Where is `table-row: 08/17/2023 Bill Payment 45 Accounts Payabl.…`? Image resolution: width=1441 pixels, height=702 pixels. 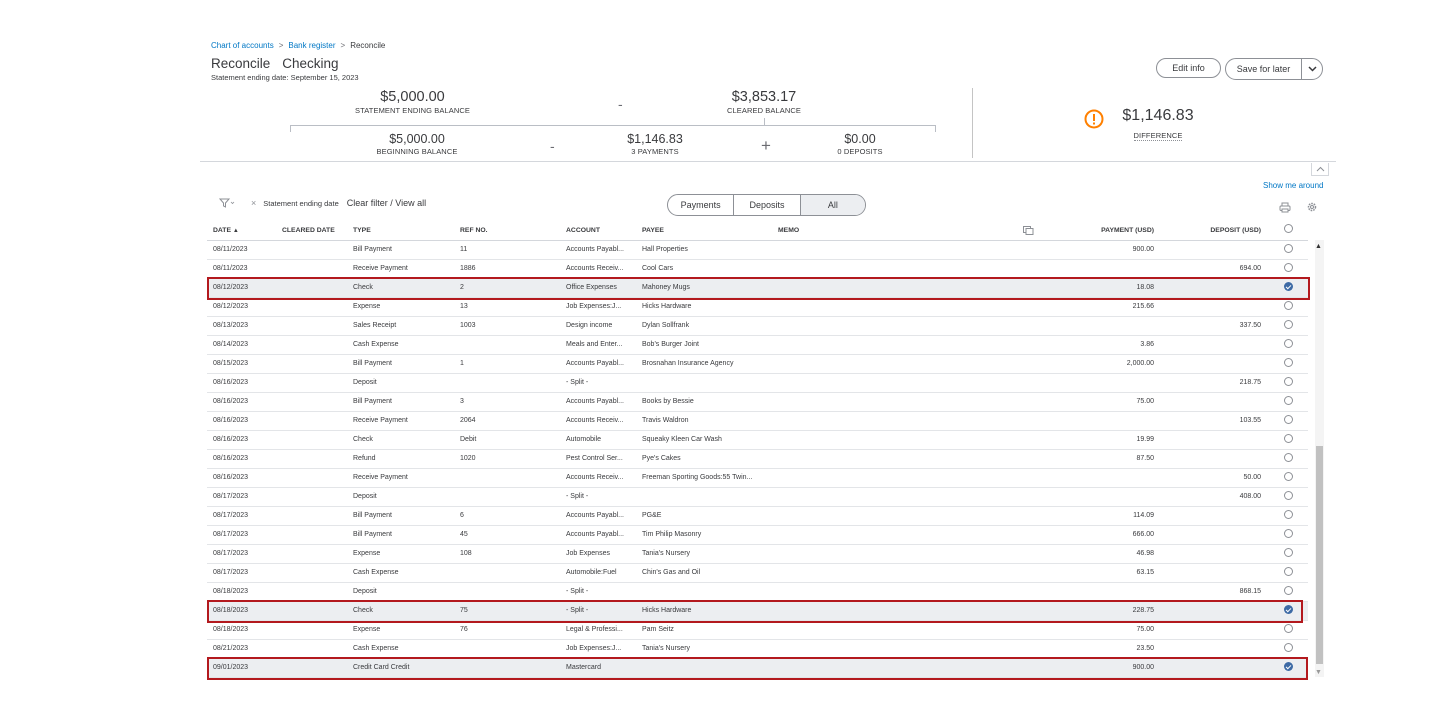
table-row: 08/17/2023 Bill Payment 45 Accounts Payabl.… is located at coordinates (757, 535).